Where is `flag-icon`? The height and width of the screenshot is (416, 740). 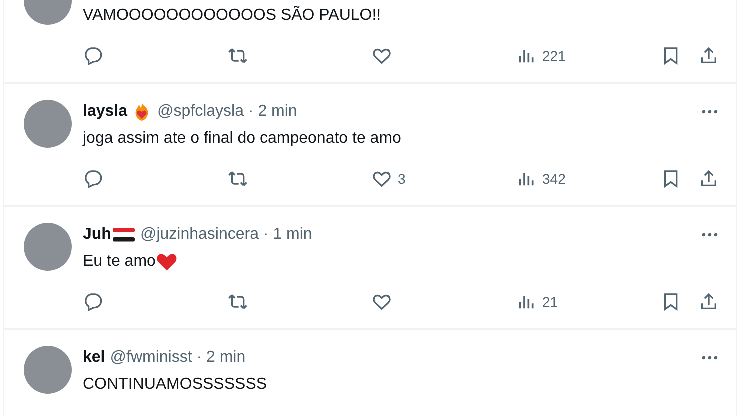 flag-icon is located at coordinates (124, 235).